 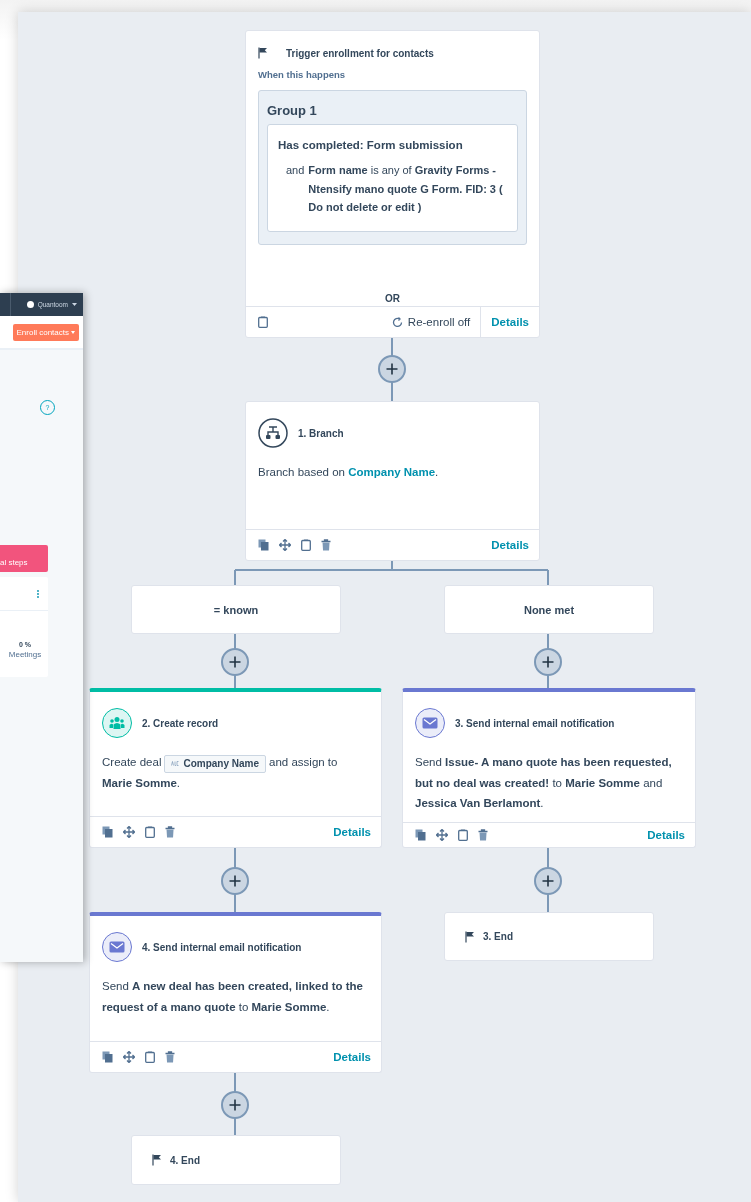 What do you see at coordinates (348, 472) in the screenshot?
I see `card-description: Branch based on Company Name.` at bounding box center [348, 472].